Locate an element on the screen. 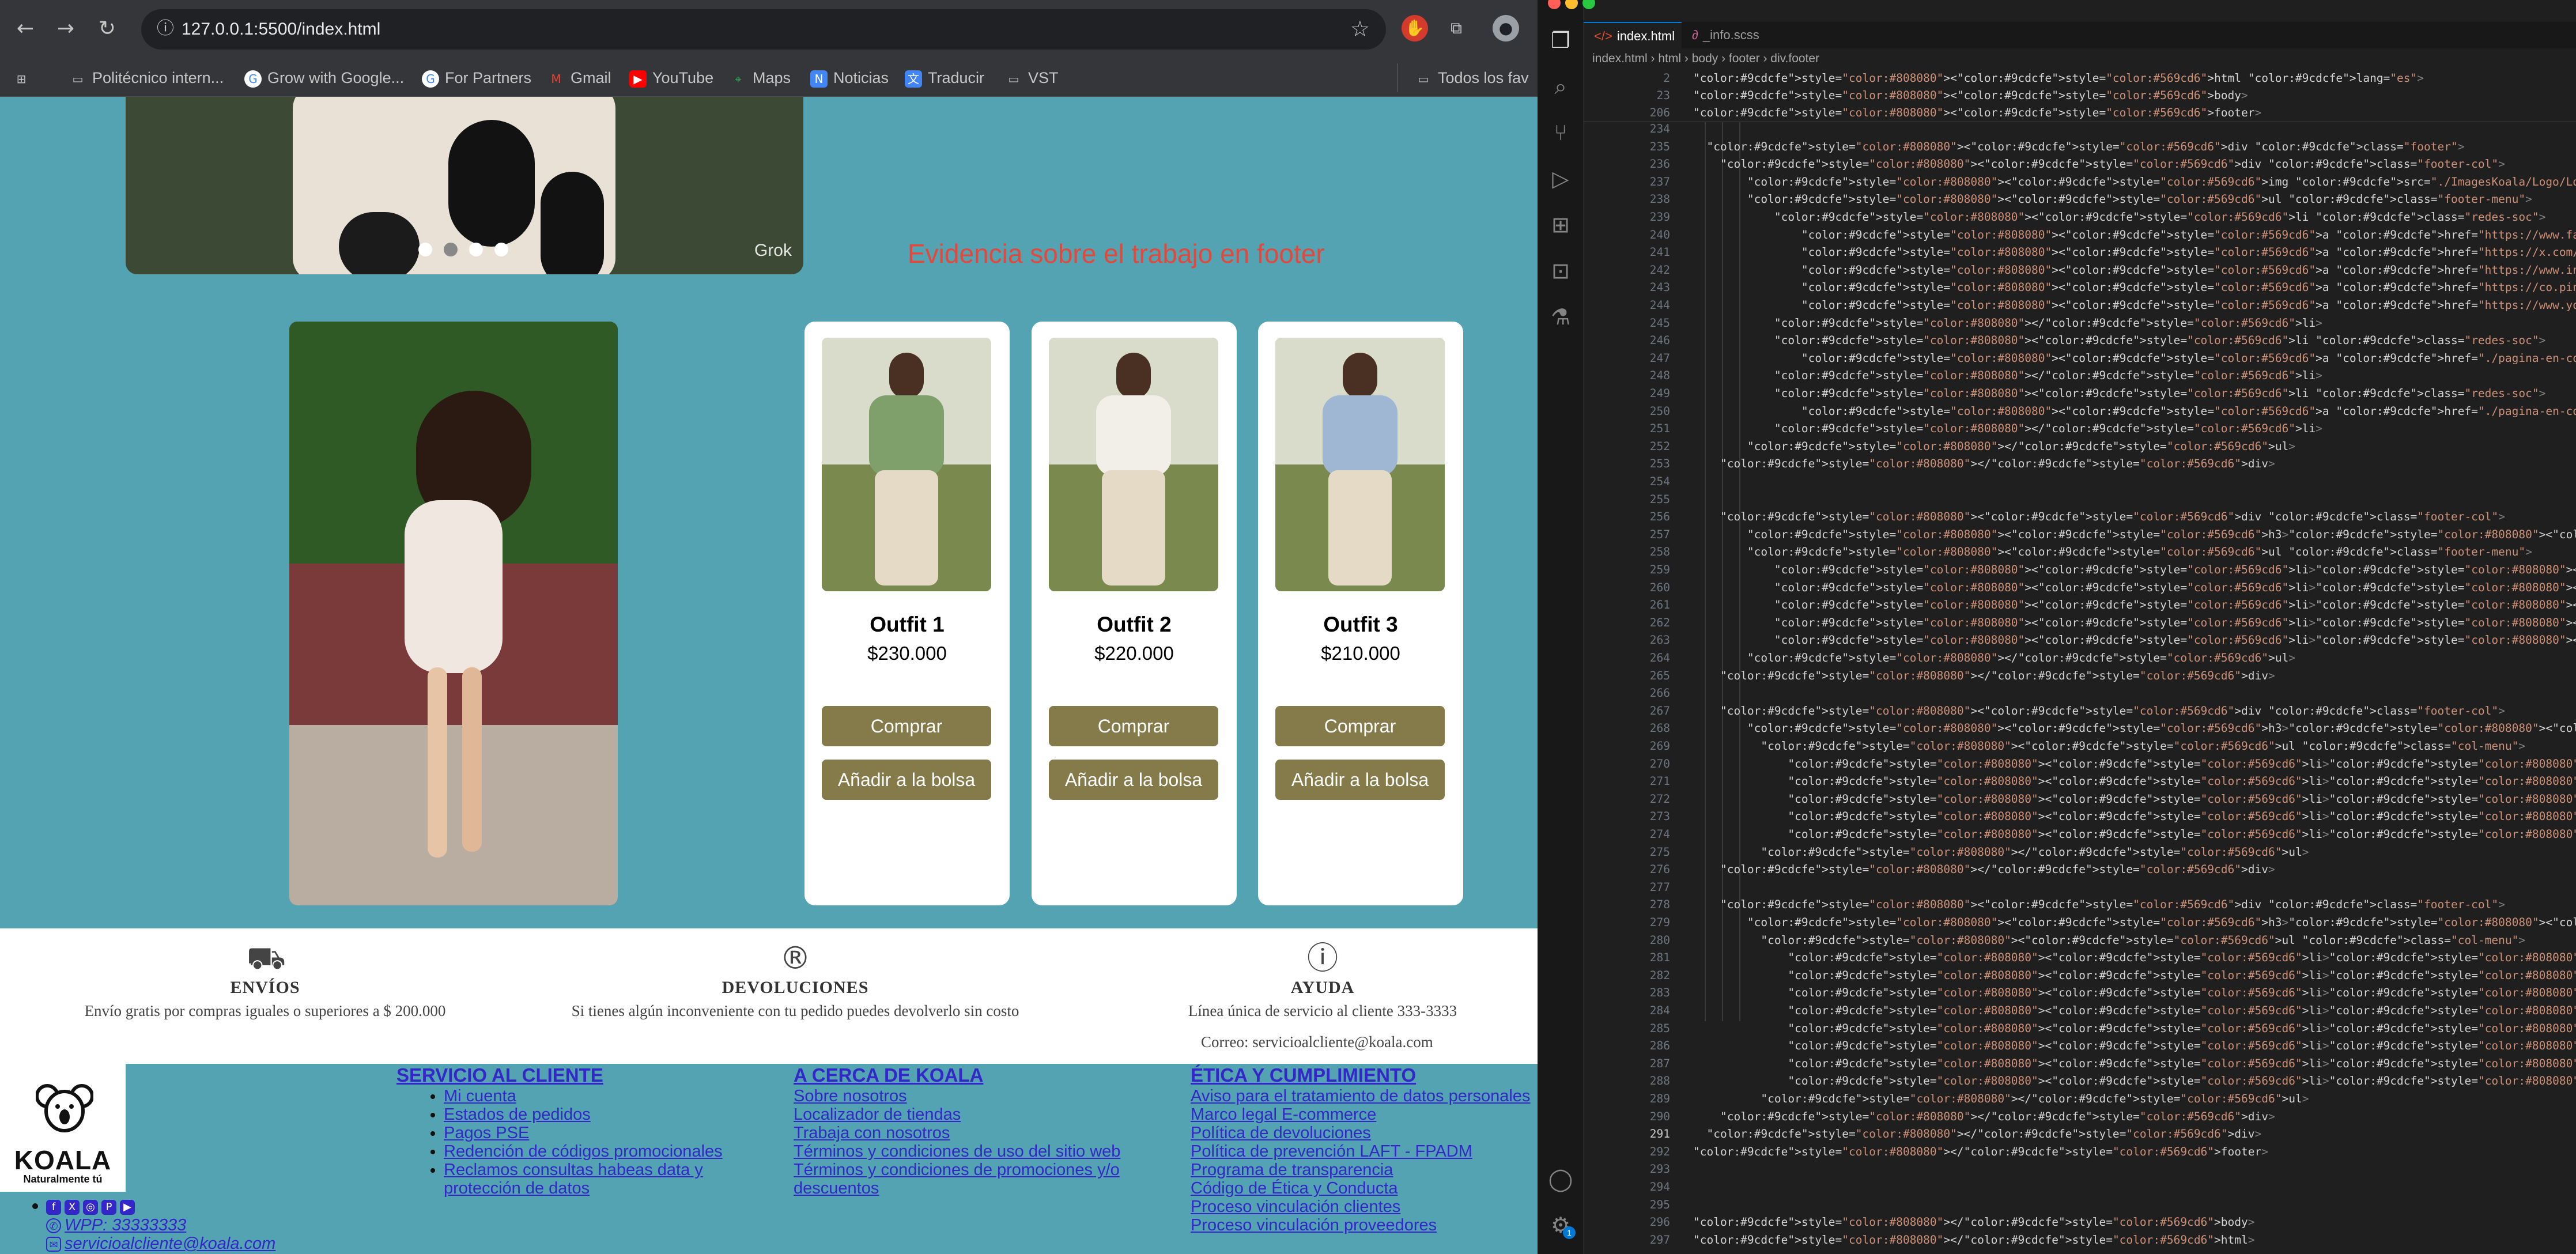  search-icon: ⌕ is located at coordinates (1561, 86).